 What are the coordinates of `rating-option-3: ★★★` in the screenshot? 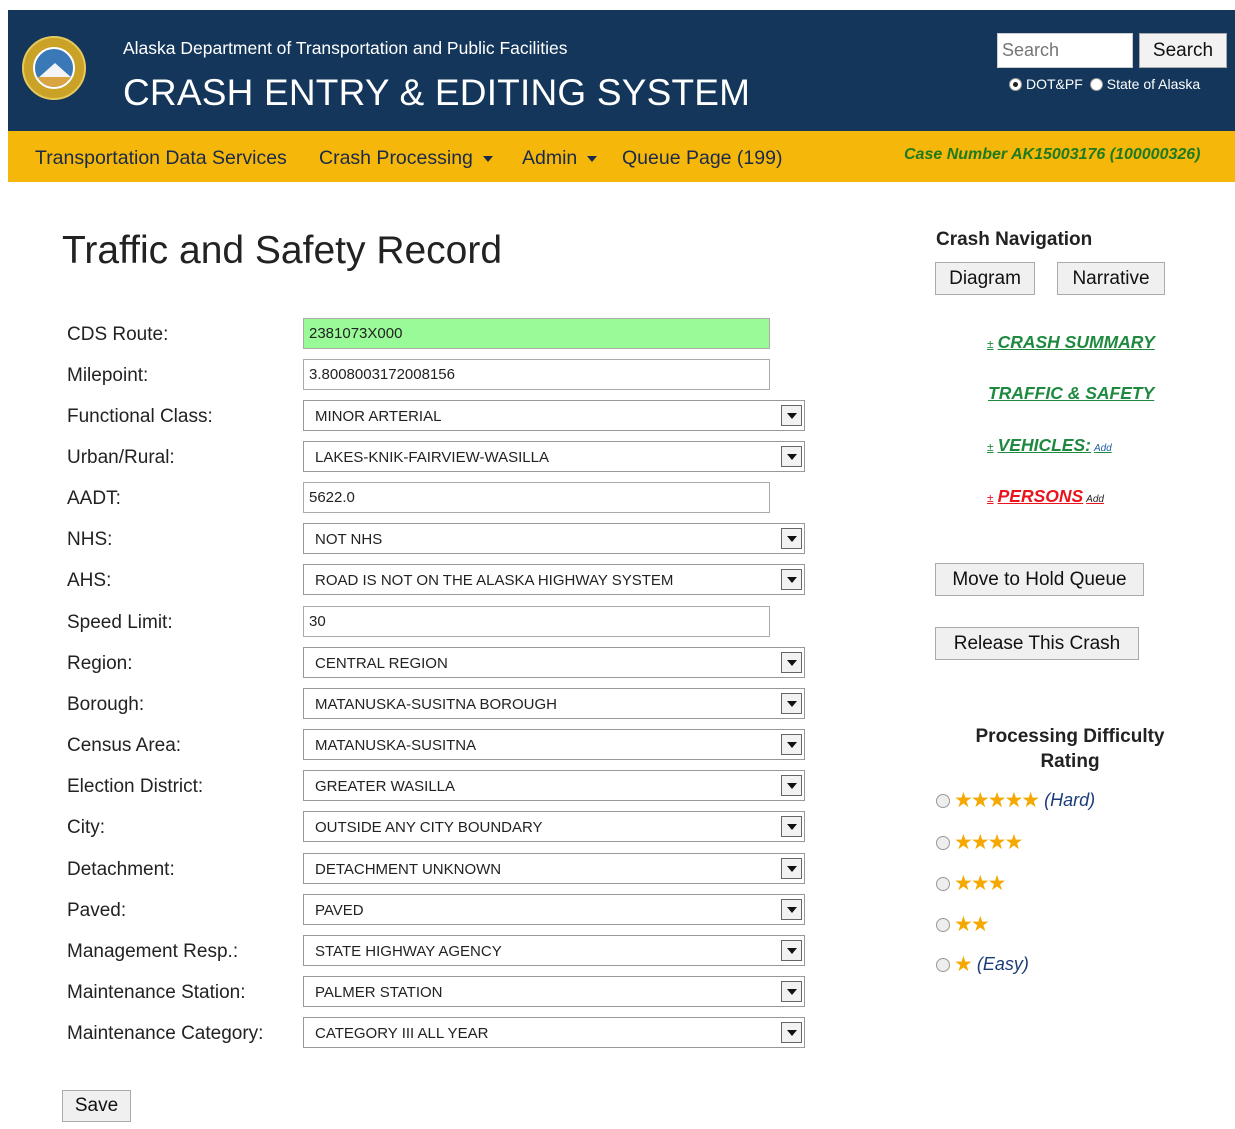 It's located at (971, 883).